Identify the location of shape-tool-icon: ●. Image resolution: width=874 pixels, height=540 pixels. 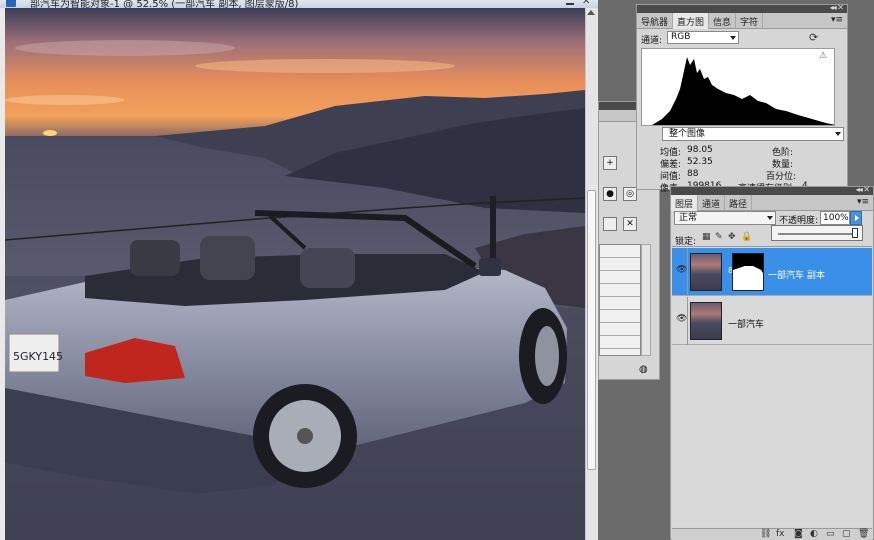
(610, 194).